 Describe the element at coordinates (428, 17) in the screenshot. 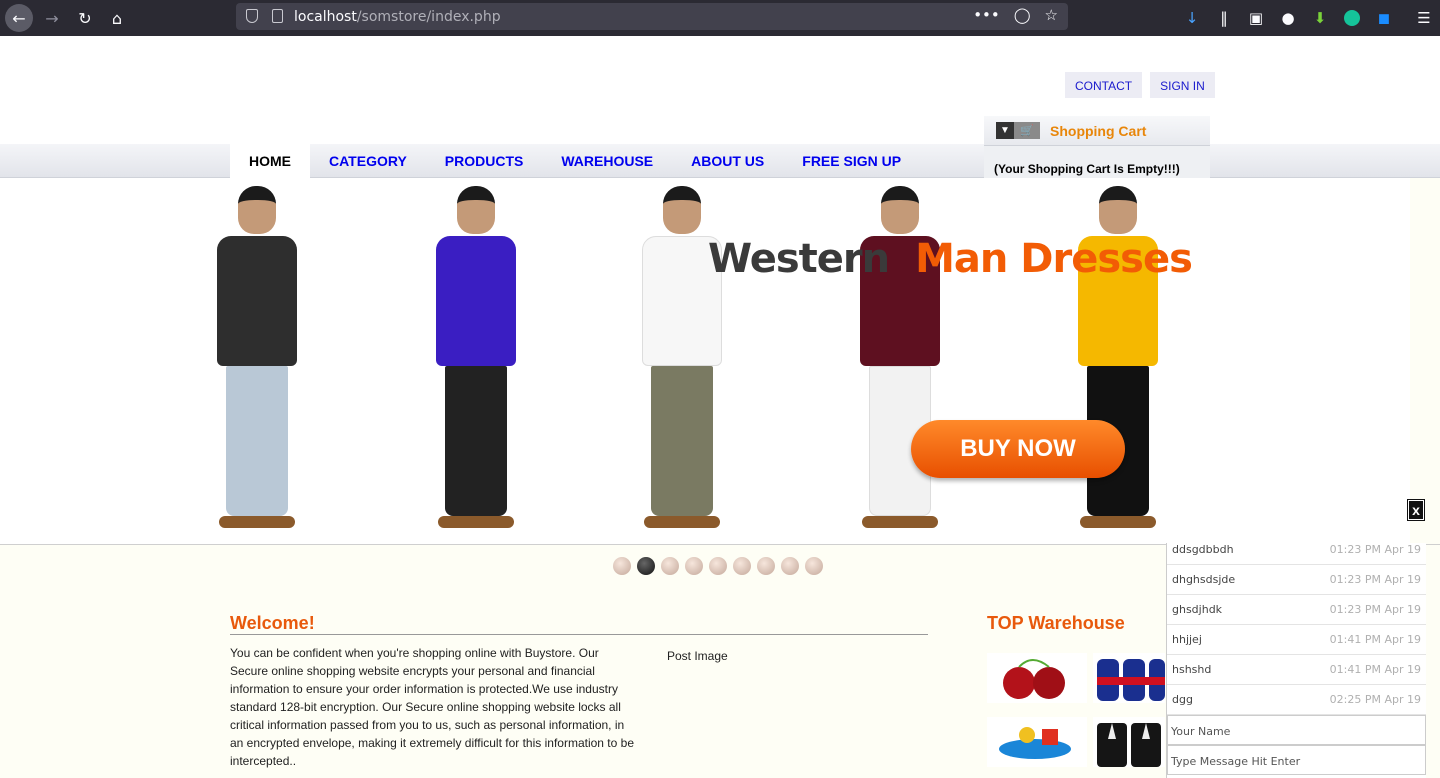

I see `url-path: /somstore/index.php` at that location.